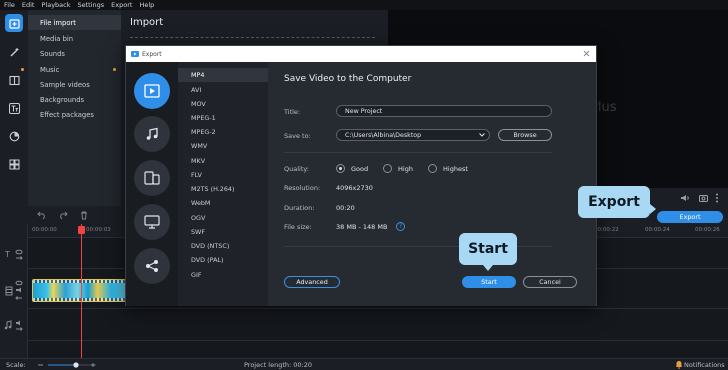 Image resolution: width=728 pixels, height=370 pixels. Describe the element at coordinates (74, 84) in the screenshot. I see `side-item-sample-videos: Sample videos` at that location.